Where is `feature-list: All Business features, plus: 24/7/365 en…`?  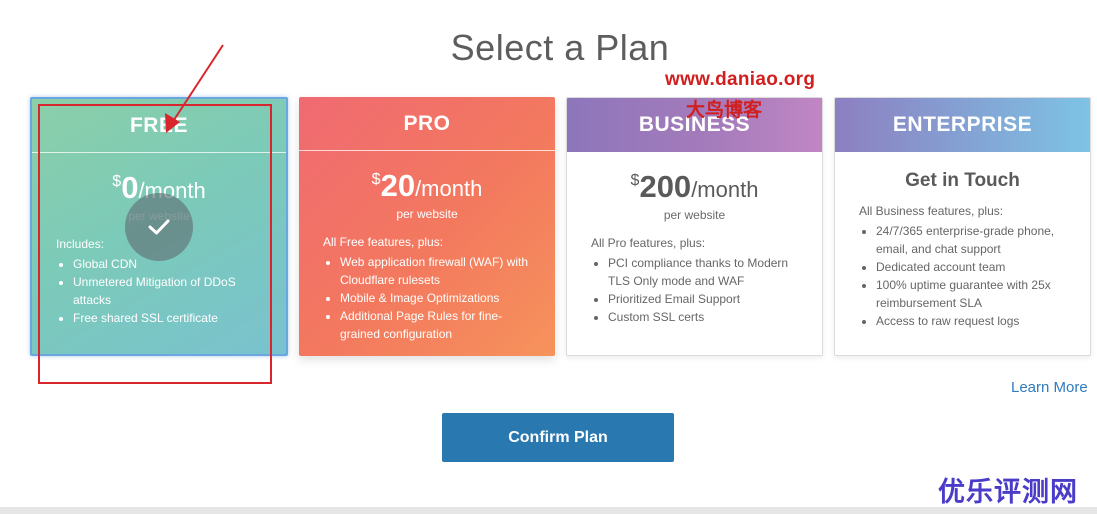 feature-list: All Business features, plus: 24/7/365 en… is located at coordinates (962, 266).